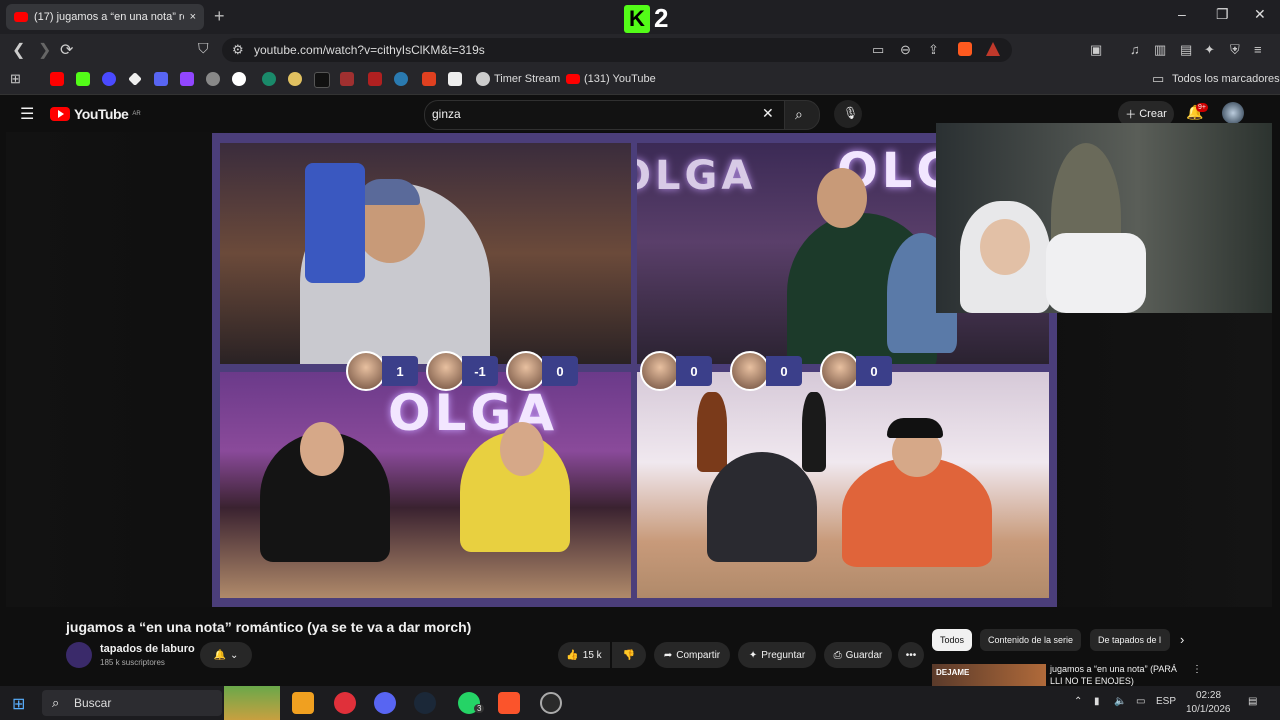  Describe the element at coordinates (385, 703) in the screenshot. I see `discord-icon` at that location.